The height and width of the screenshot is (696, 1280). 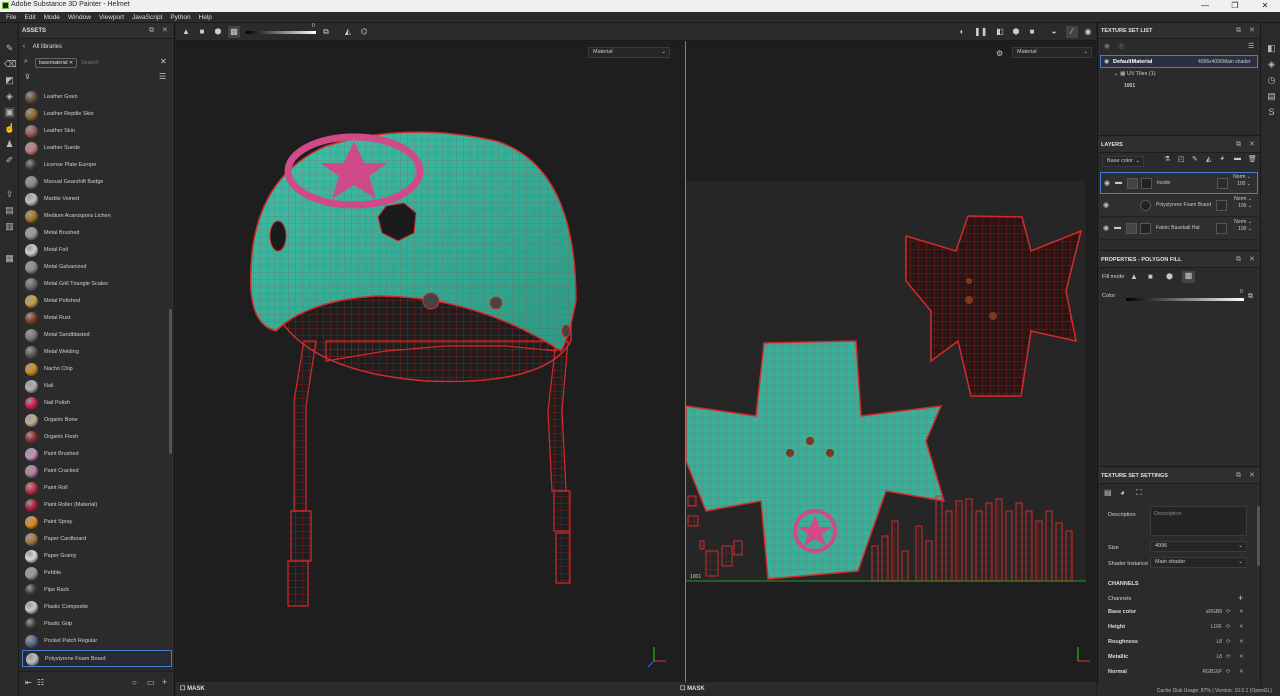 What do you see at coordinates (27, 77) in the screenshot?
I see `filter-icon: ⊽` at bounding box center [27, 77].